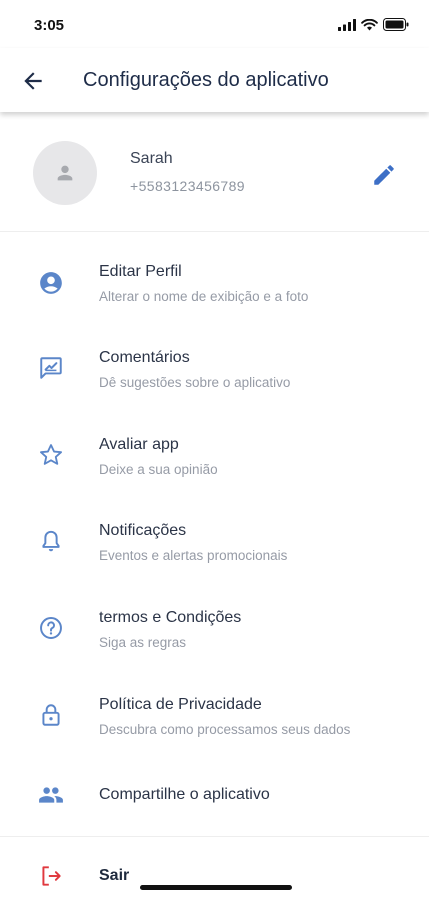  What do you see at coordinates (204, 296) in the screenshot?
I see `menu-item-subtitle: Alterar o nome de exibição e a foto` at bounding box center [204, 296].